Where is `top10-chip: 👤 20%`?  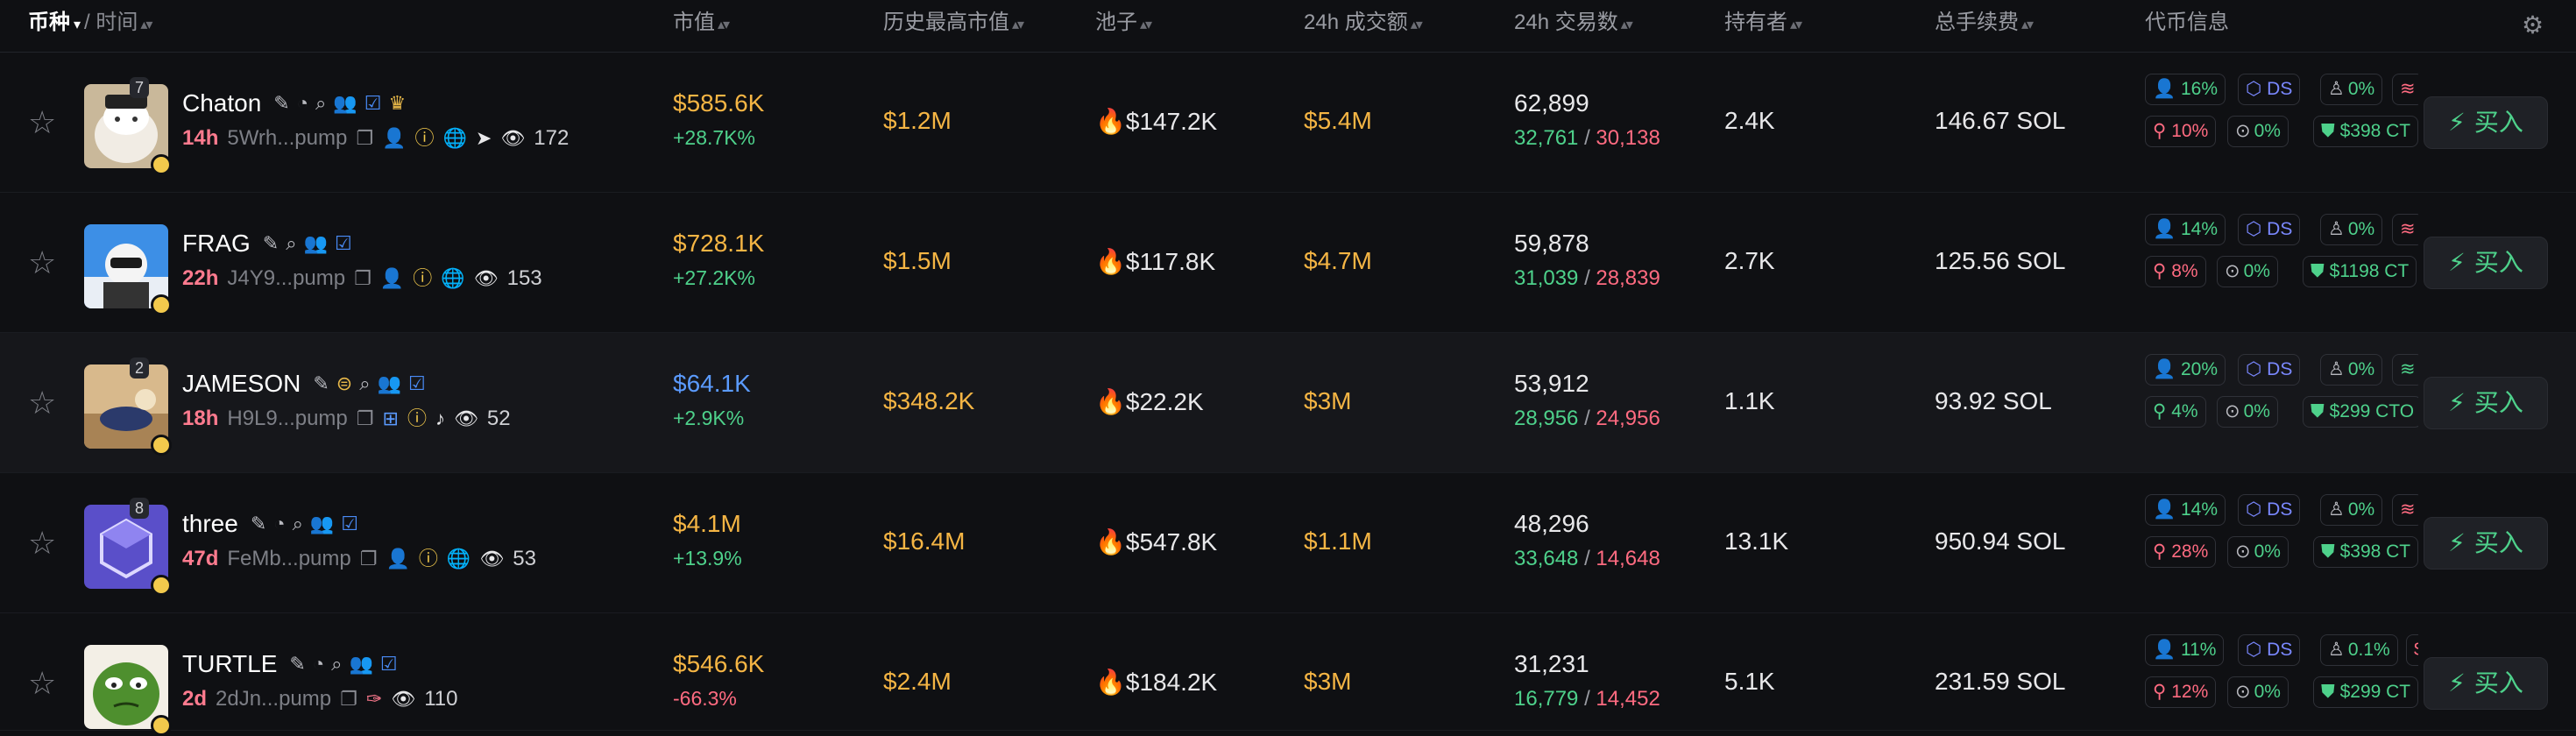
top10-chip: 👤 20% is located at coordinates (2185, 370).